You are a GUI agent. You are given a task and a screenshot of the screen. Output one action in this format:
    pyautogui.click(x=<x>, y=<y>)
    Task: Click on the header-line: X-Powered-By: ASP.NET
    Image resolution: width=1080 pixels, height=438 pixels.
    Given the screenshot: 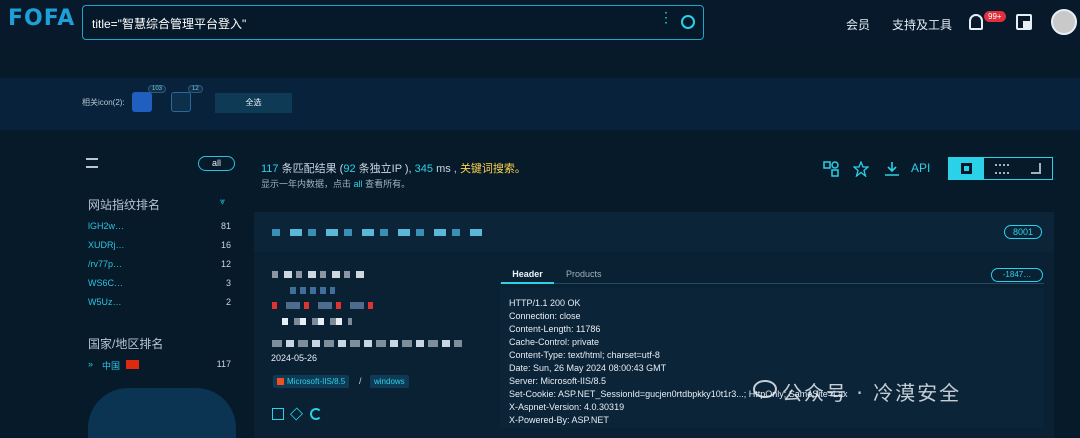 What is the action you would take?
    pyautogui.click(x=559, y=420)
    